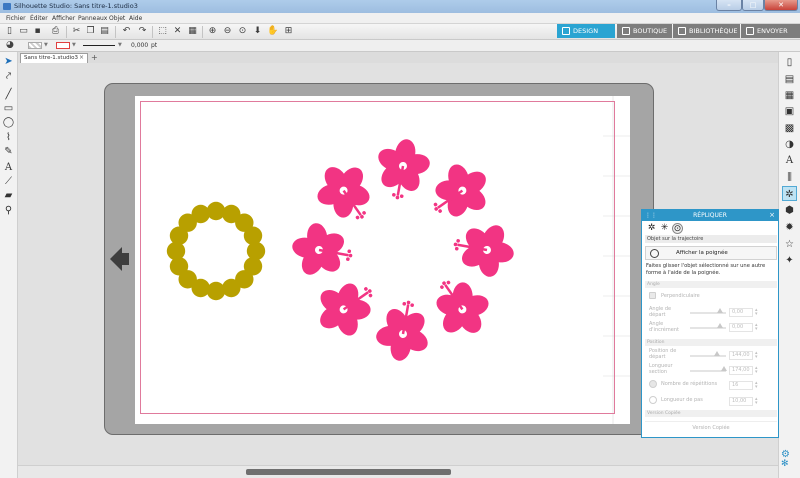 This screenshot has height=478, width=800. Describe the element at coordinates (789, 144) in the screenshot. I see `trace-panel-icon: ◑` at that location.